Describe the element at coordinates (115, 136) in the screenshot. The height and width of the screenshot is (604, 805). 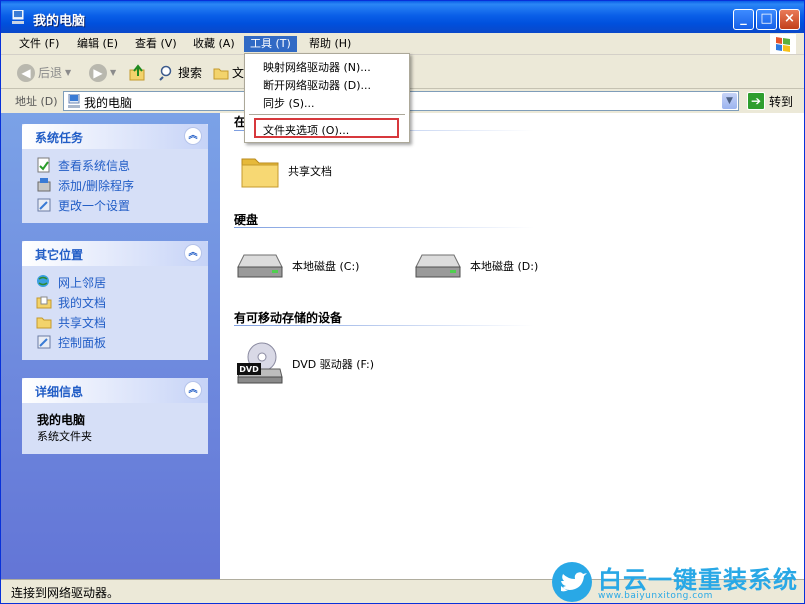
I see `system-tasks-header: 系统任务 ︽` at that location.